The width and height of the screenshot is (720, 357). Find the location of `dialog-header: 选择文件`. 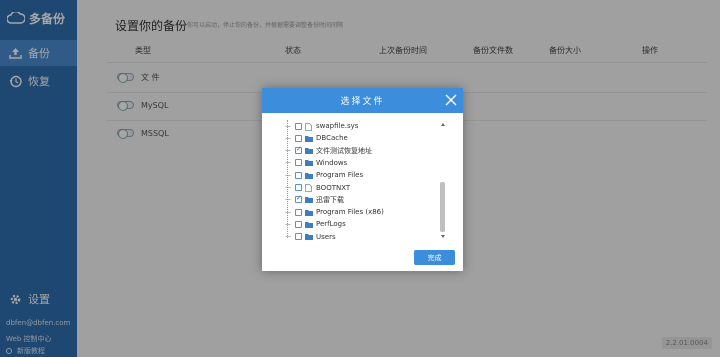

dialog-header: 选择文件 is located at coordinates (362, 100).